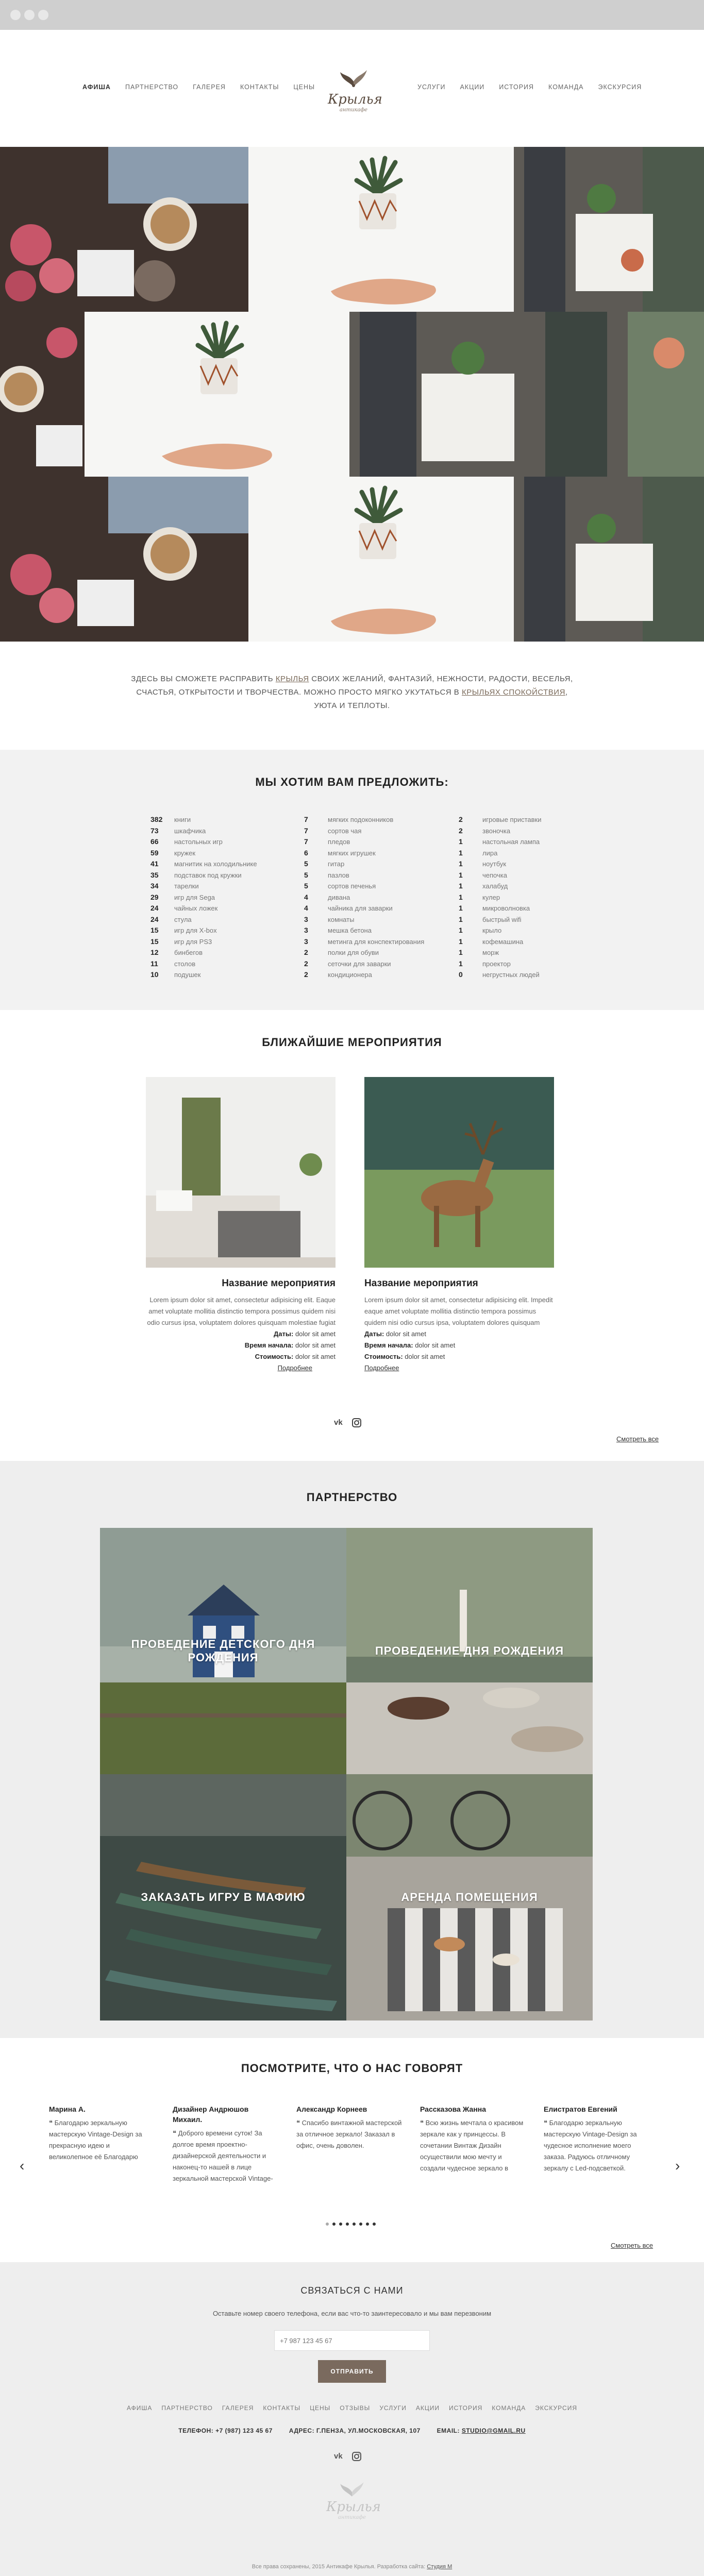  What do you see at coordinates (620, 87) in the screenshot?
I see `nav-item-tour: Экскурсия` at bounding box center [620, 87].